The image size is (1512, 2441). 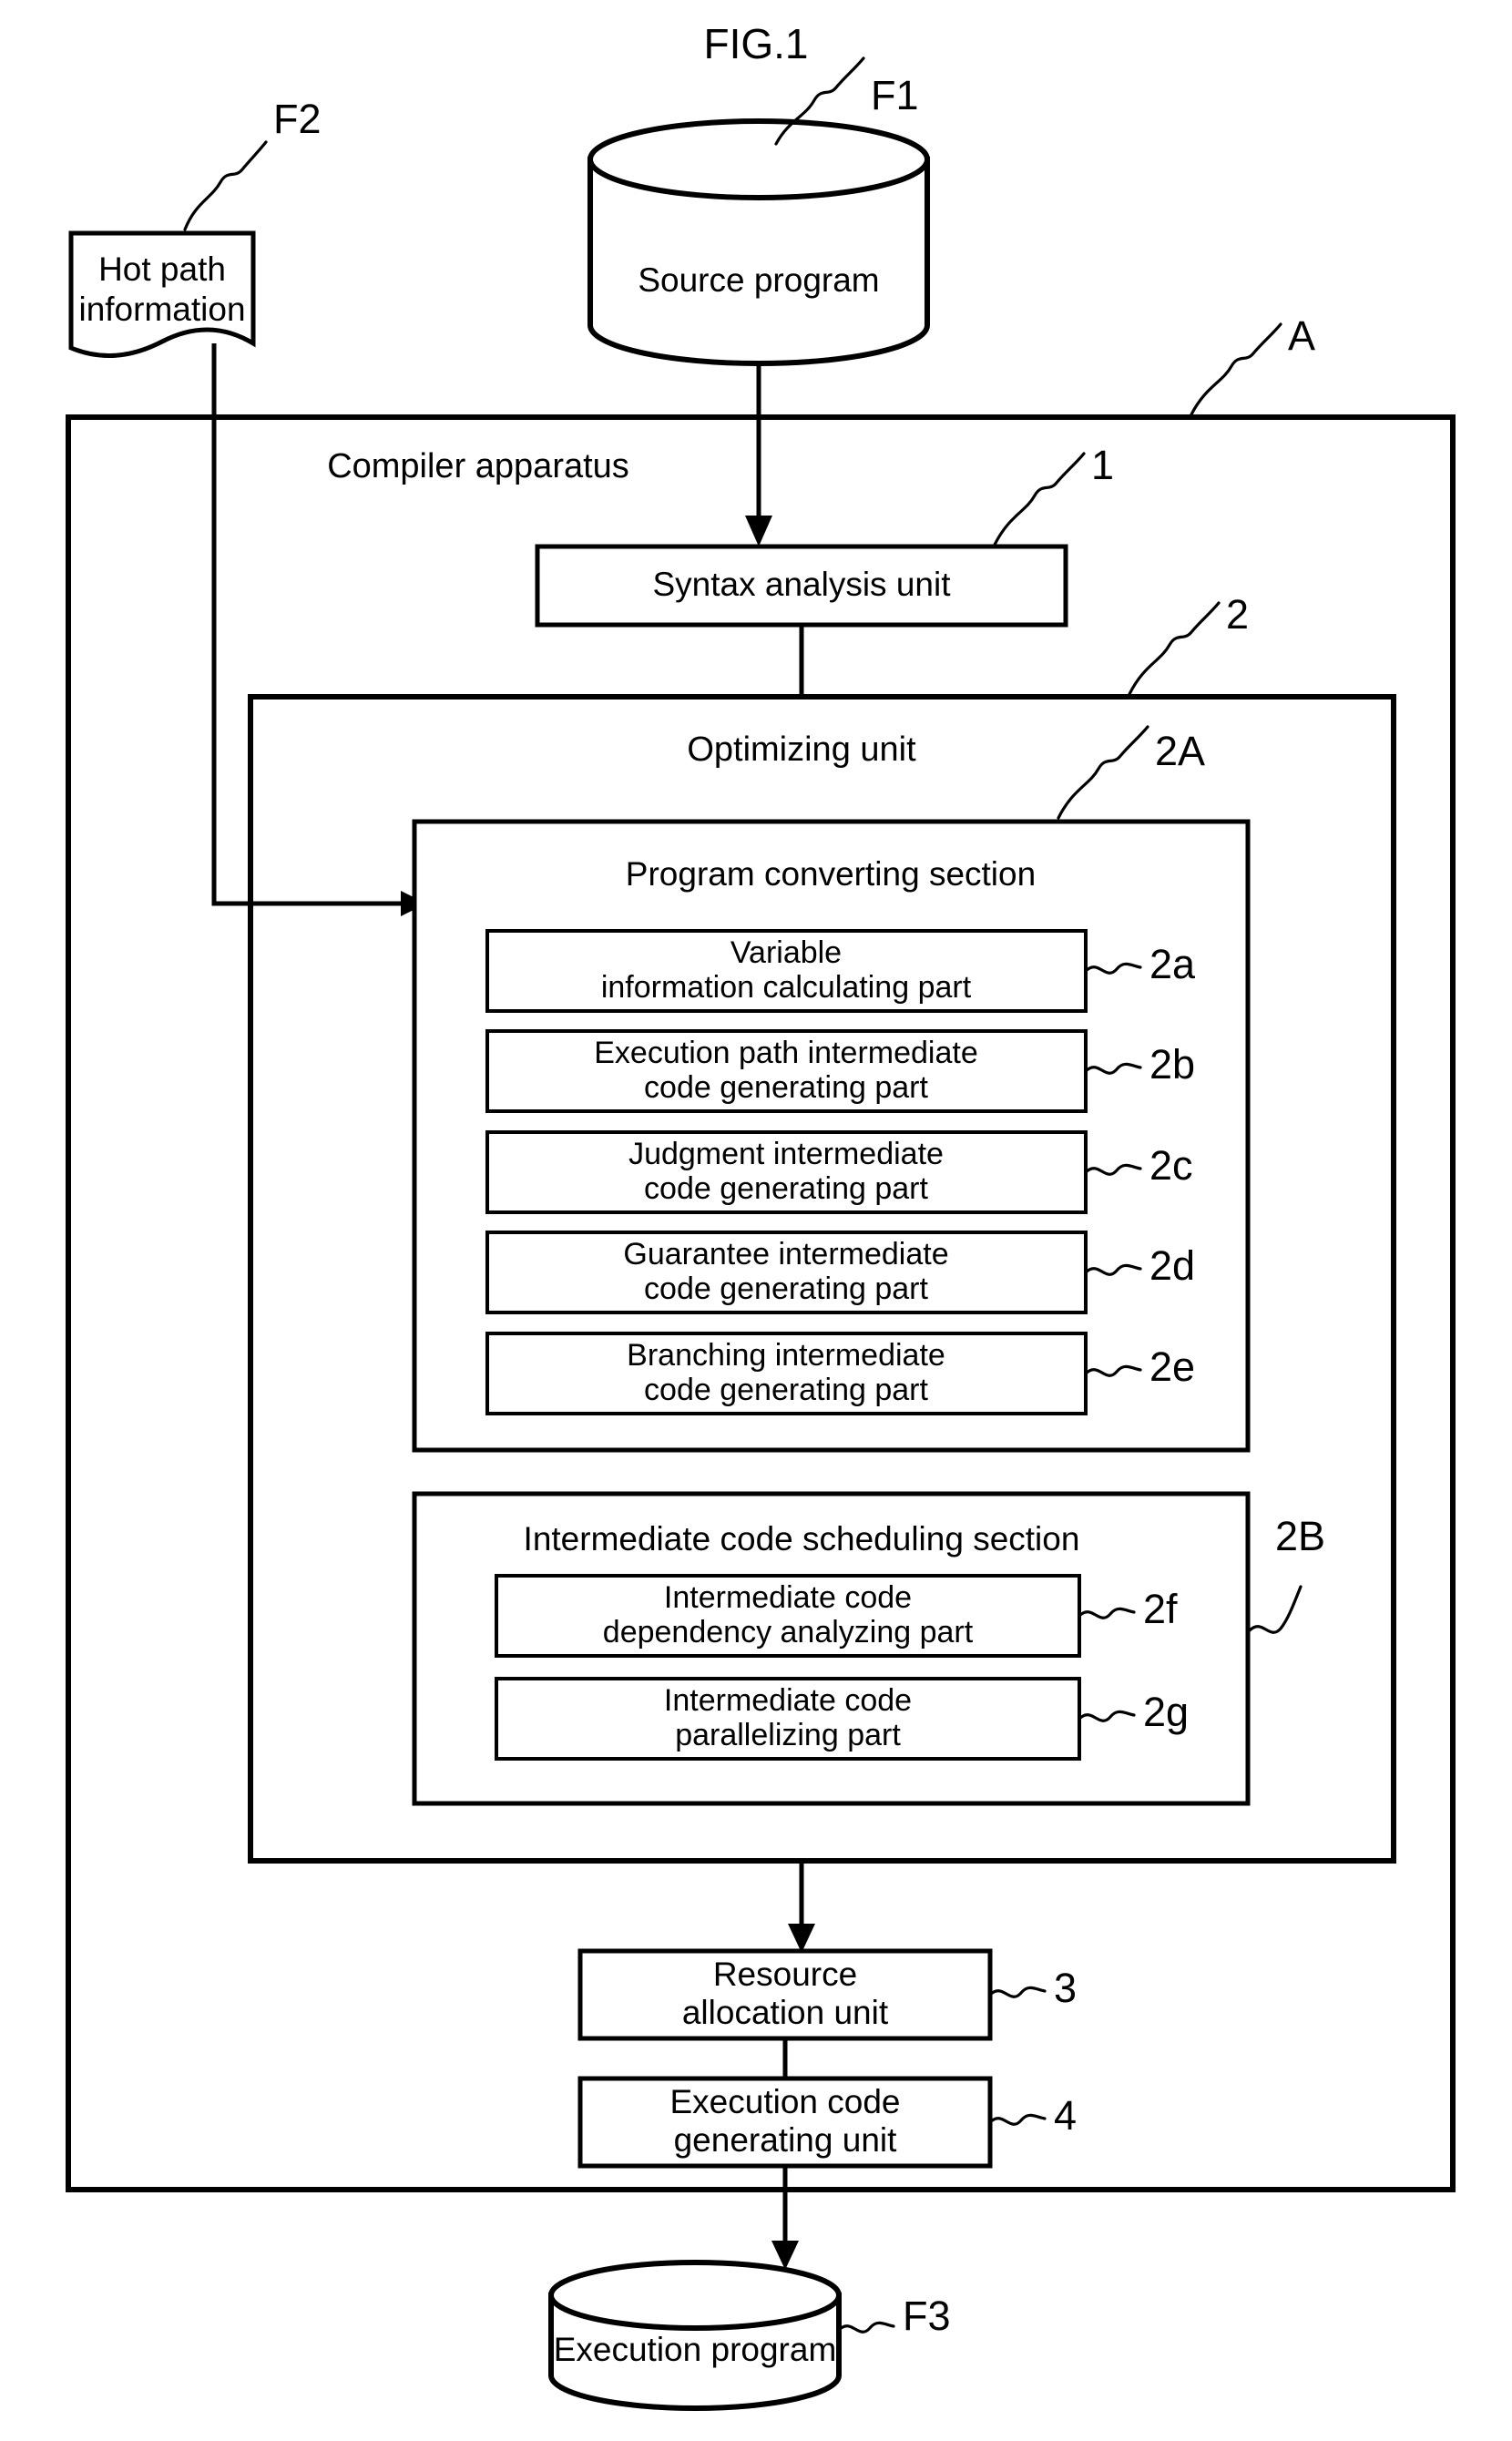 I want to click on source-arrowhead, so click(x=758, y=531).